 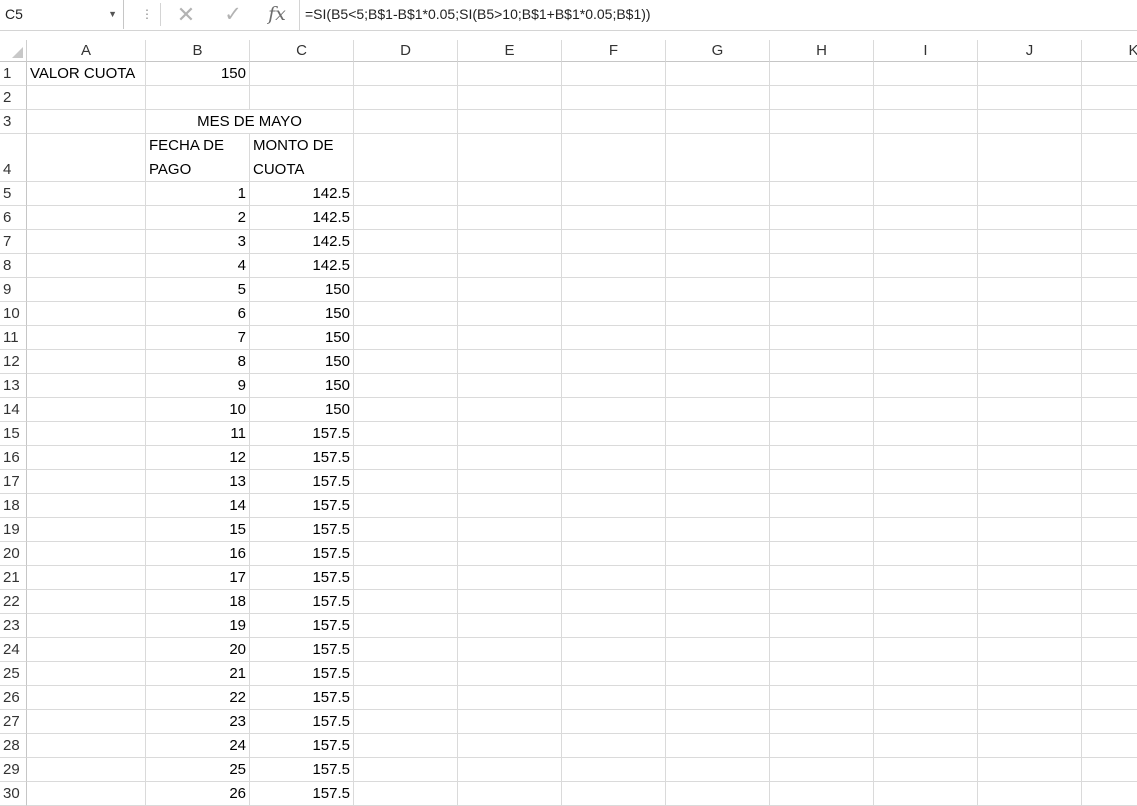 What do you see at coordinates (302, 74) in the screenshot?
I see `cell-c1` at bounding box center [302, 74].